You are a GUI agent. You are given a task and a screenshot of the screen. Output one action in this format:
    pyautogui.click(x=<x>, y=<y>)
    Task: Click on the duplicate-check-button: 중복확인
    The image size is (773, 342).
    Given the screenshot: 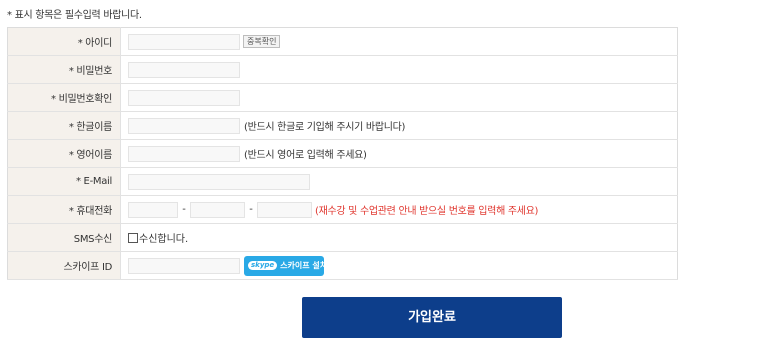 What is the action you would take?
    pyautogui.click(x=262, y=41)
    